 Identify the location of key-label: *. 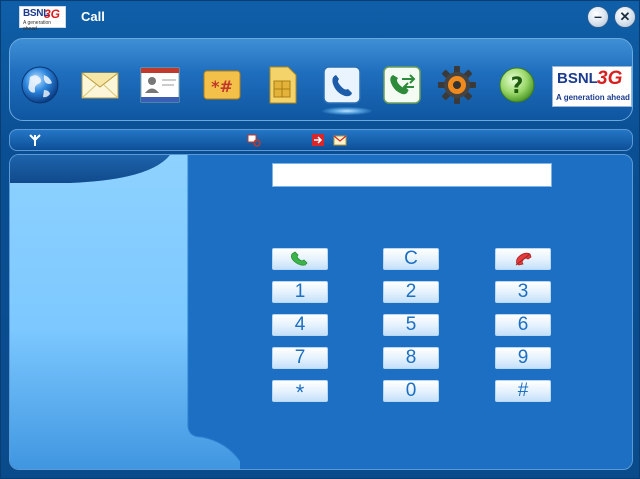
(300, 392).